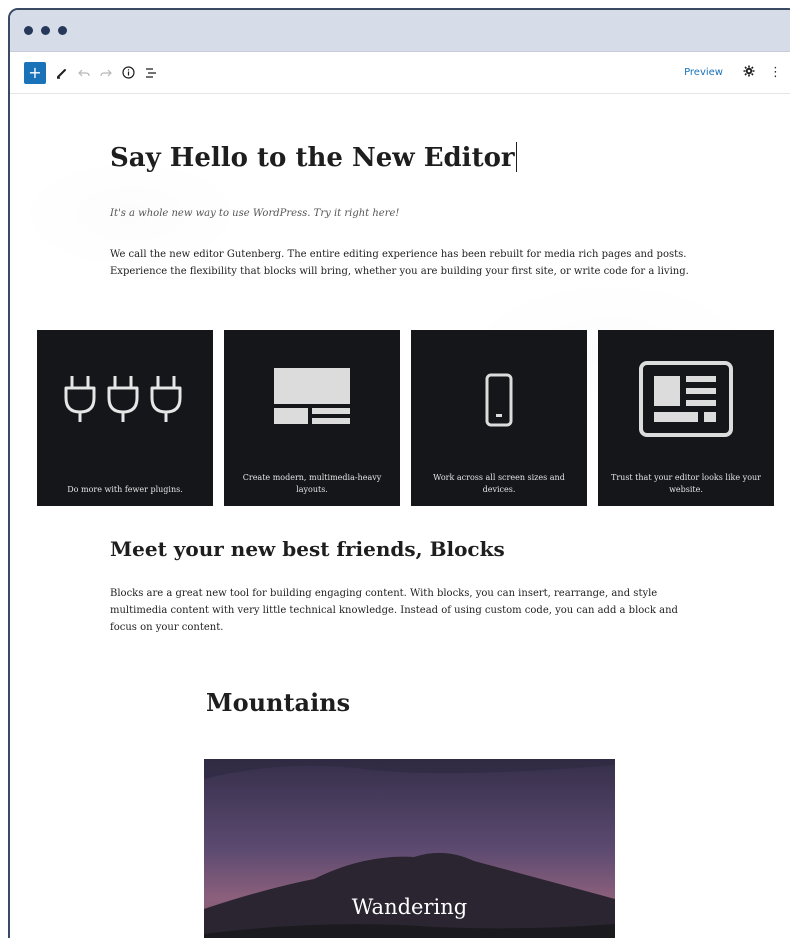  I want to click on phone-icon, so click(499, 400).